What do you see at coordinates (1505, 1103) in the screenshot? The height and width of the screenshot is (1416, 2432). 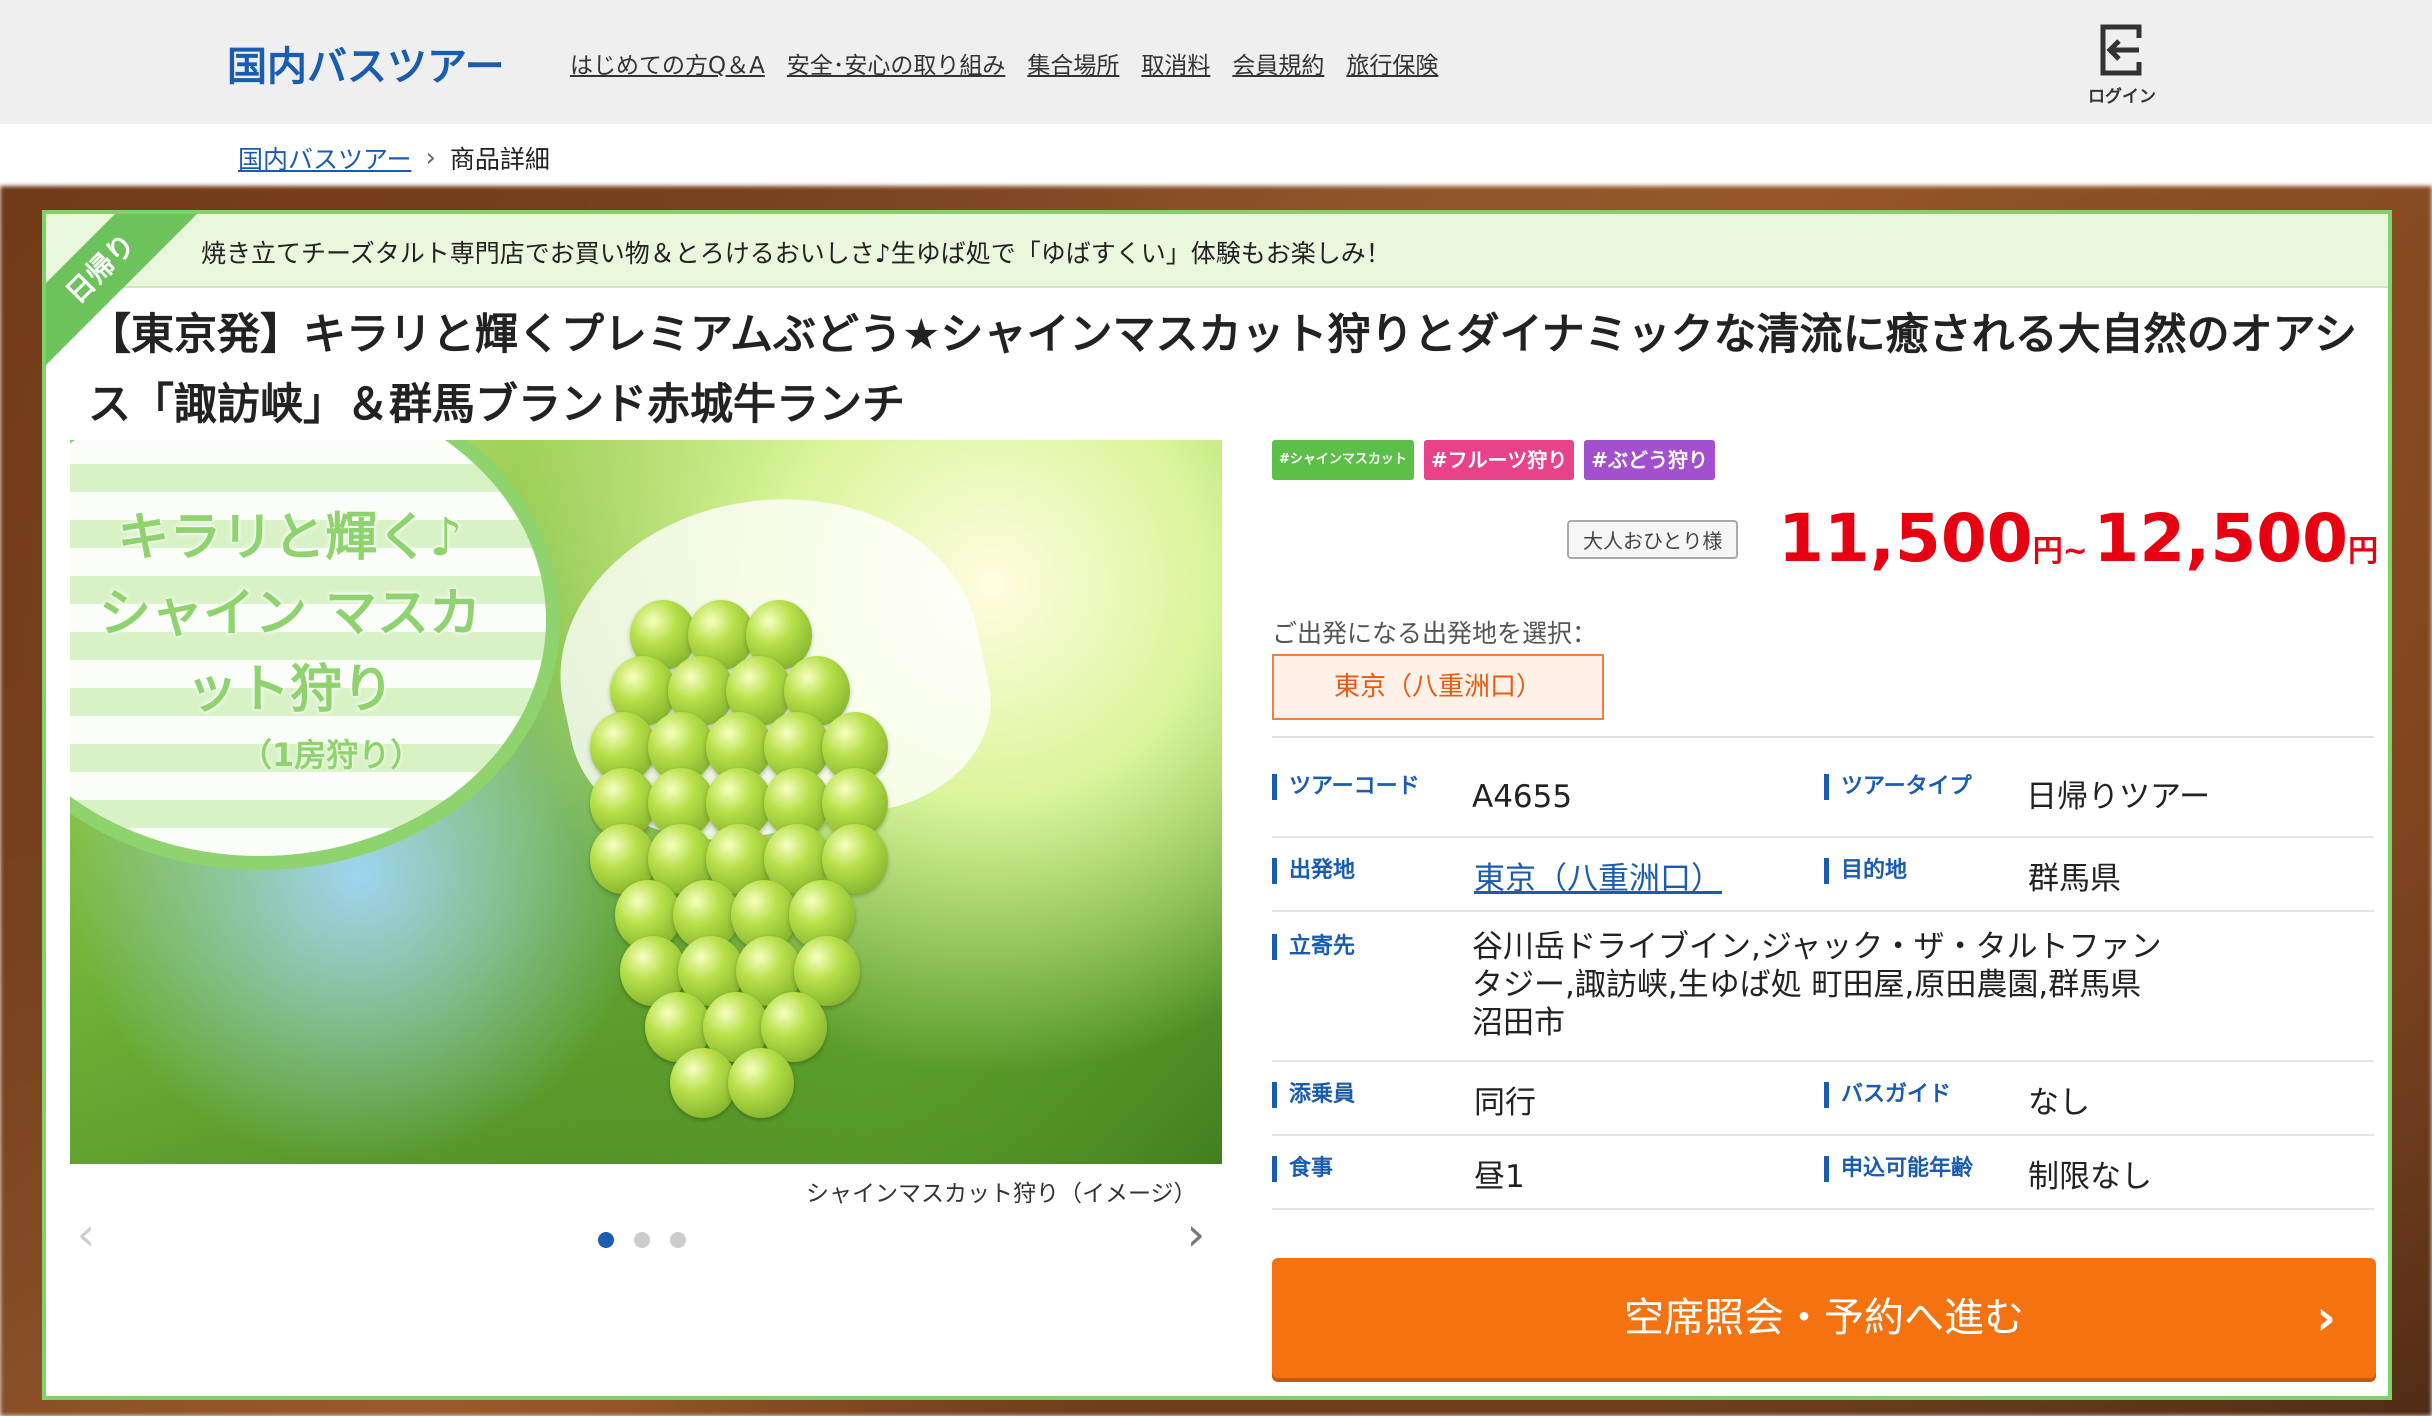 I see `escort-value: 同行` at bounding box center [1505, 1103].